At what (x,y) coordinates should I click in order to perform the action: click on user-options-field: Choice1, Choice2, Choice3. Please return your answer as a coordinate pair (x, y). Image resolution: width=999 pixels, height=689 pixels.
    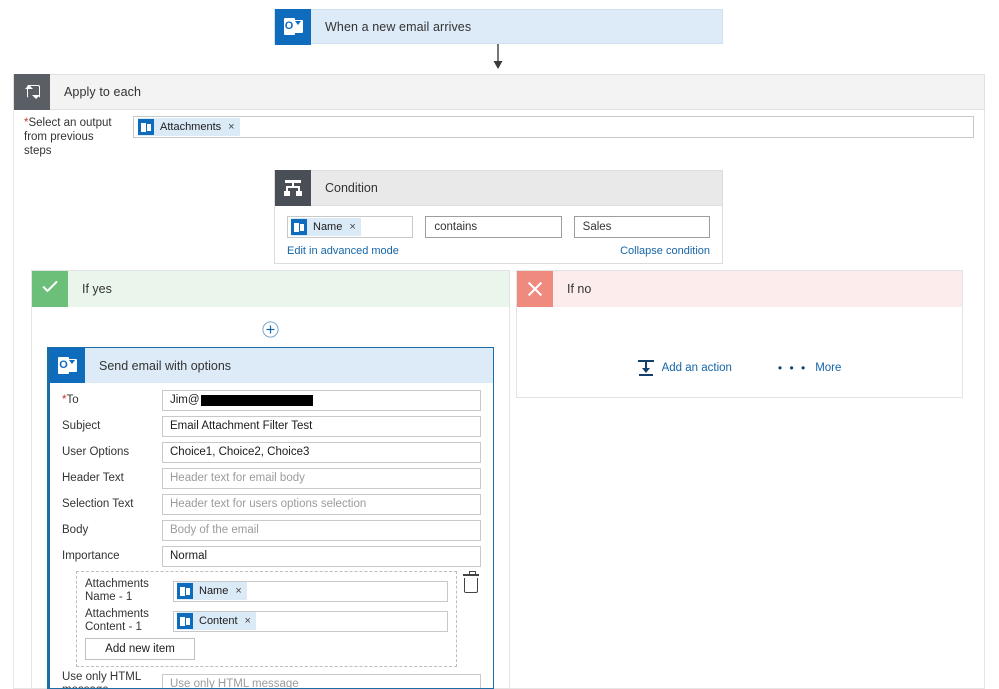
    Looking at the image, I should click on (321, 452).